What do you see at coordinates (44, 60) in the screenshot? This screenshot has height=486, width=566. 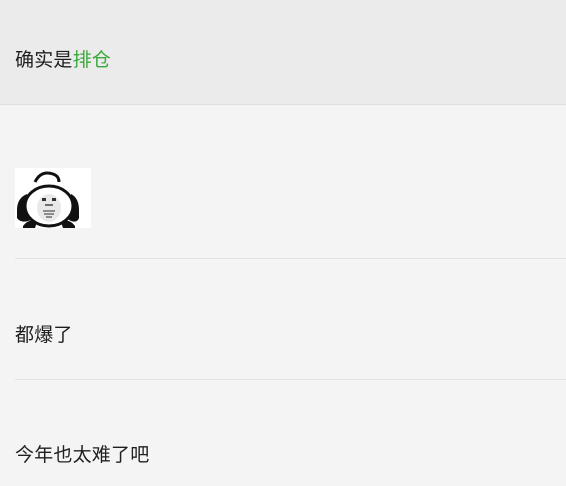 I see `message-text-prefix: 确实是` at bounding box center [44, 60].